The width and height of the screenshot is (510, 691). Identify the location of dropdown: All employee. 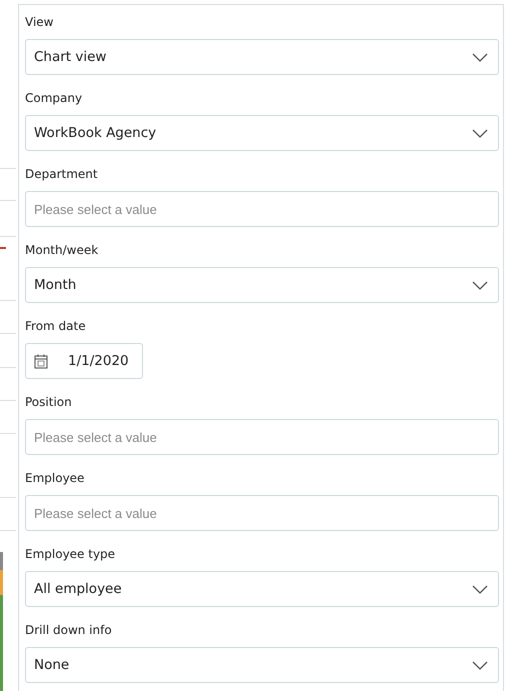
(262, 589).